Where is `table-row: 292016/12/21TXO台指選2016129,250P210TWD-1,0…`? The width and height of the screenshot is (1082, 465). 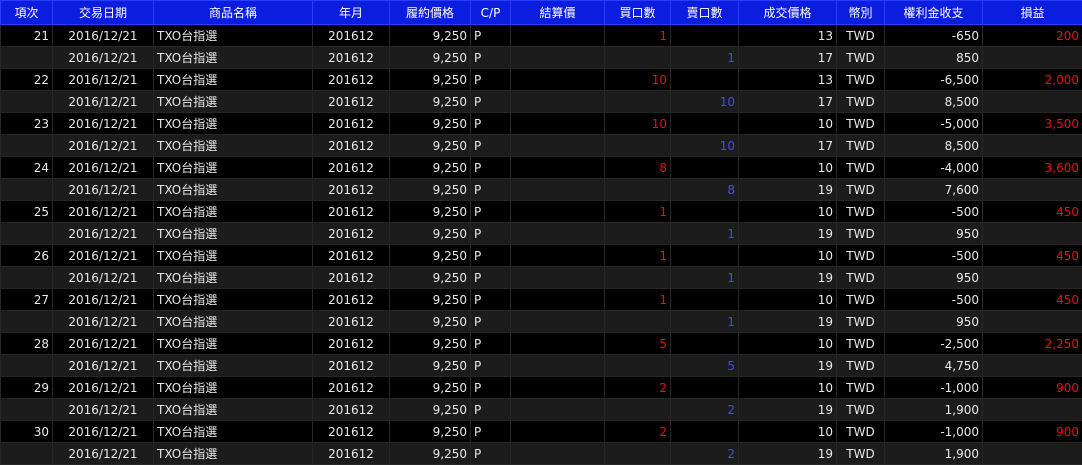
table-row: 292016/12/21TXO台指選2016129,250P210TWD-1,0… is located at coordinates (541, 388).